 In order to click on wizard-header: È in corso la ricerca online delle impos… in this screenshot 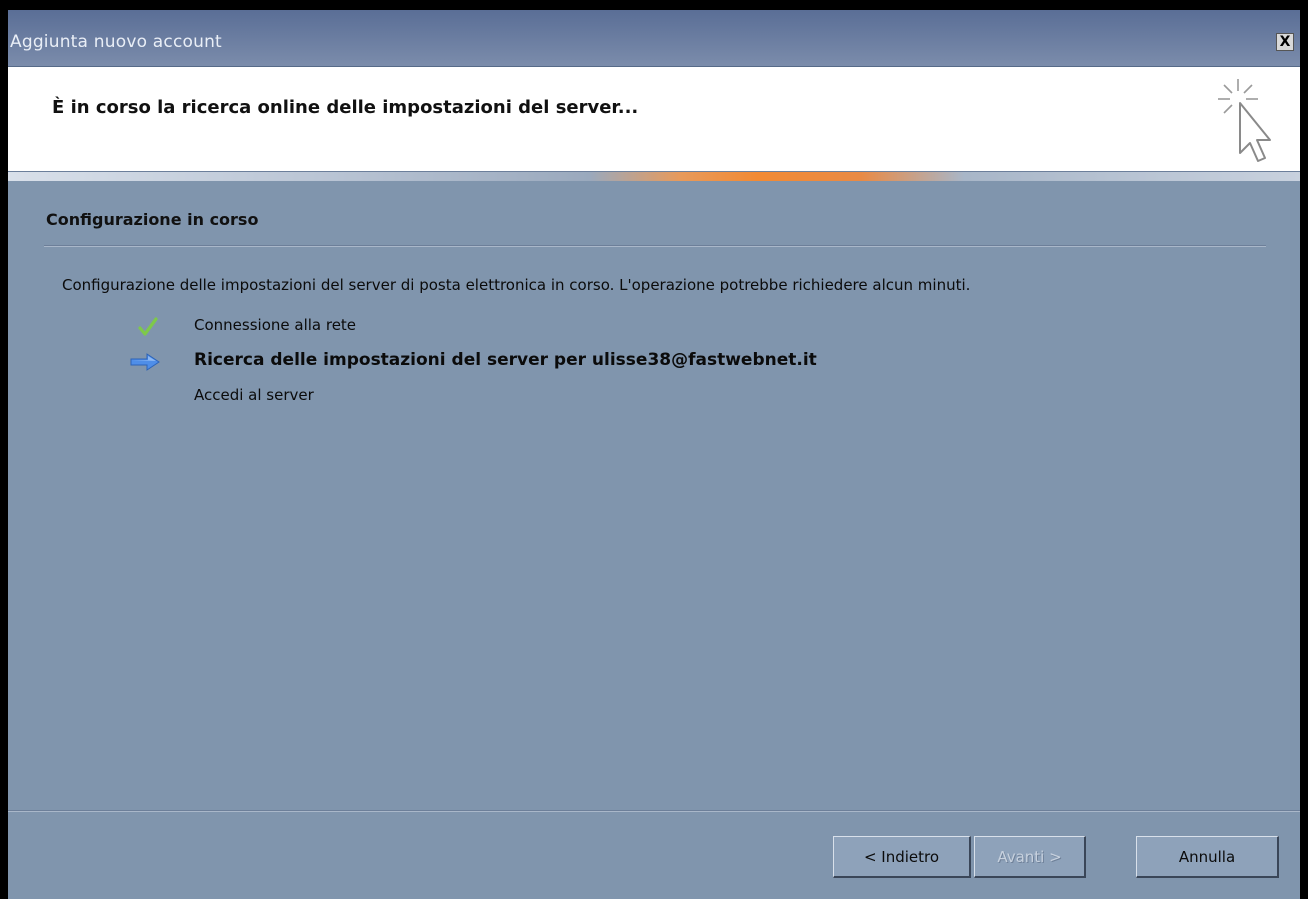, I will do `click(654, 119)`.